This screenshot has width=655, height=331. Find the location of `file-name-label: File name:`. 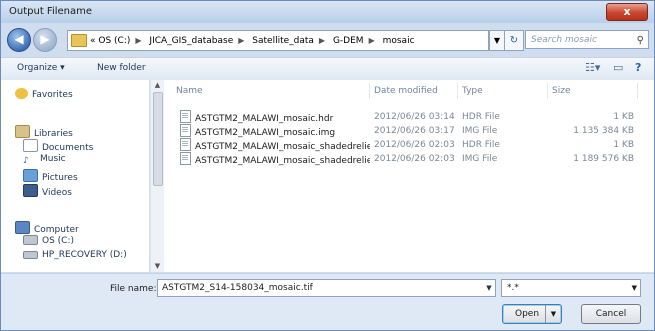

file-name-label: File name: is located at coordinates (133, 289).